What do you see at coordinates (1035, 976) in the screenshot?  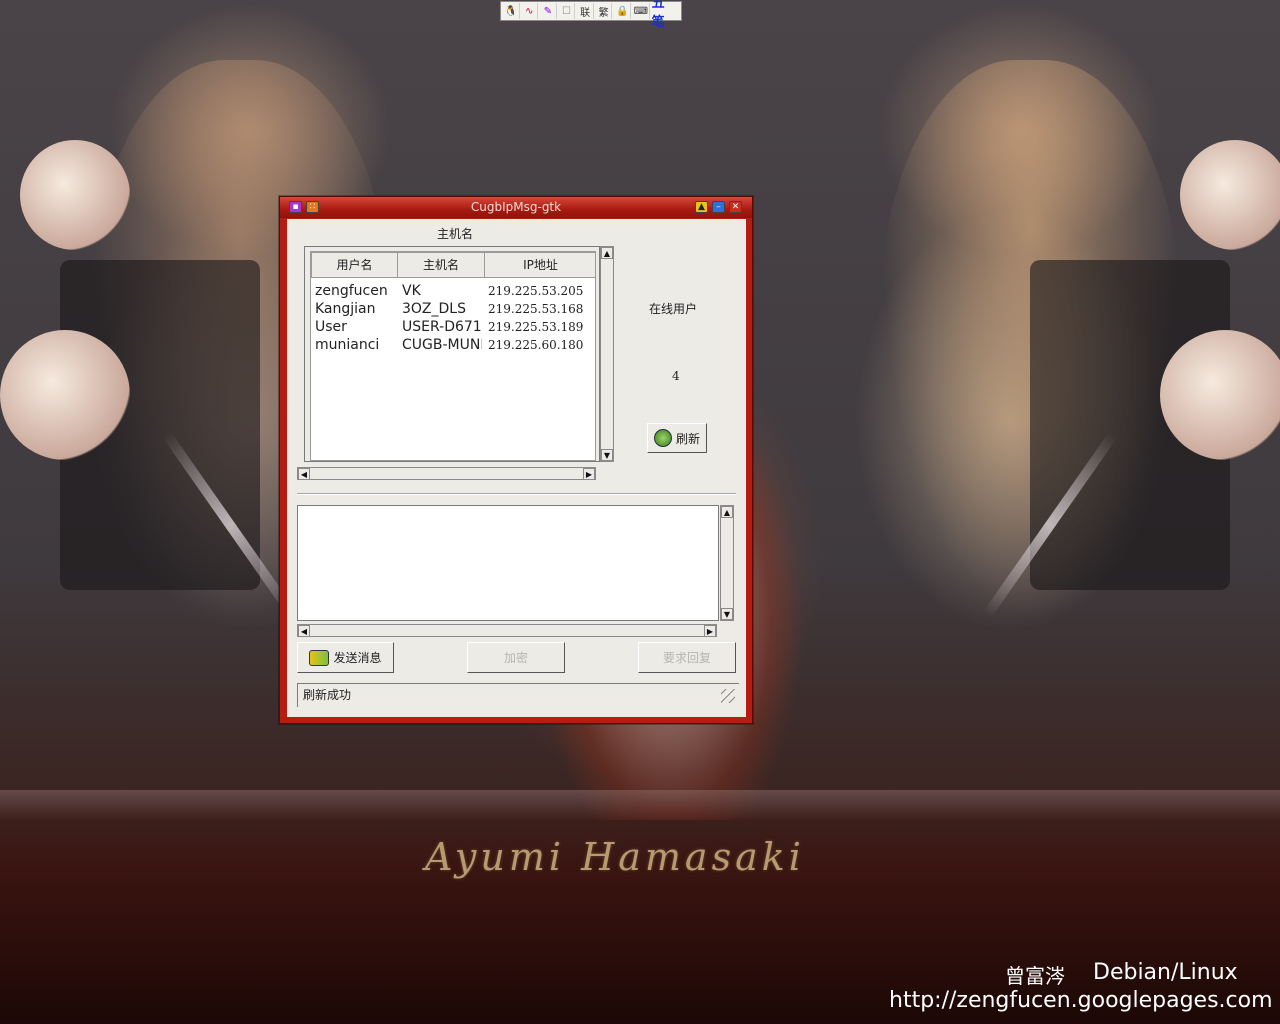 I see `credit-name: 曾富涔` at bounding box center [1035, 976].